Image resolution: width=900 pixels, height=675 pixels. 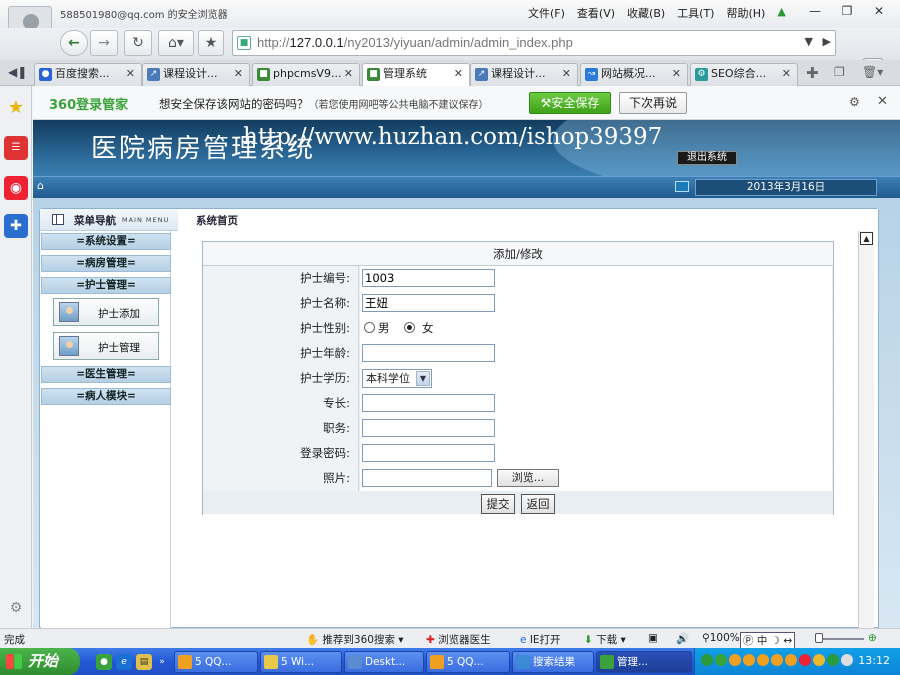 What do you see at coordinates (498, 504) in the screenshot?
I see `submit-button: 提交` at bounding box center [498, 504].